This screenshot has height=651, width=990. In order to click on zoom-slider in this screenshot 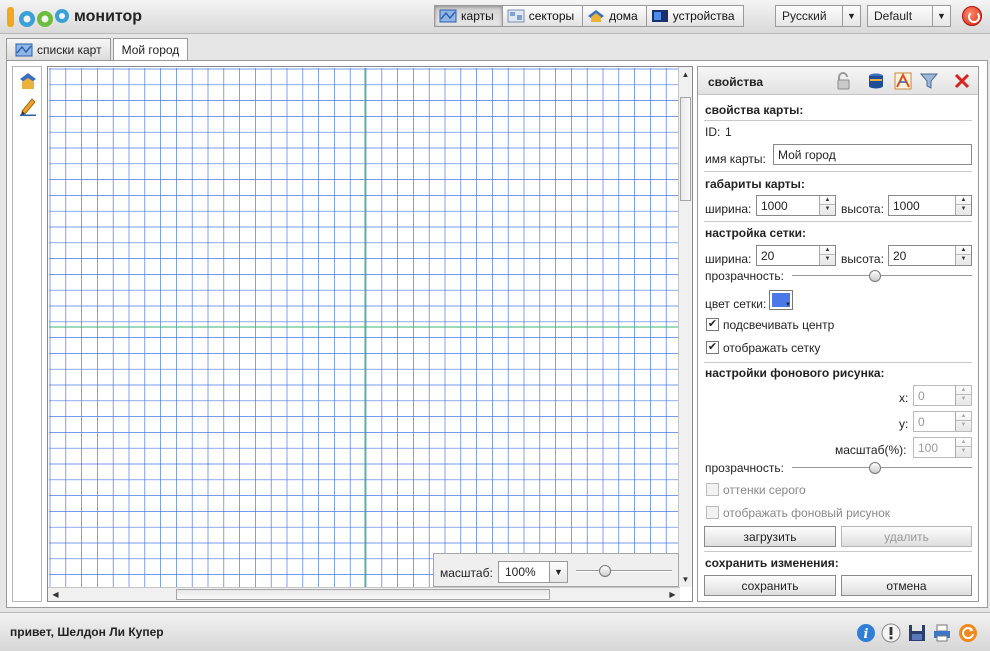, I will do `click(624, 571)`.